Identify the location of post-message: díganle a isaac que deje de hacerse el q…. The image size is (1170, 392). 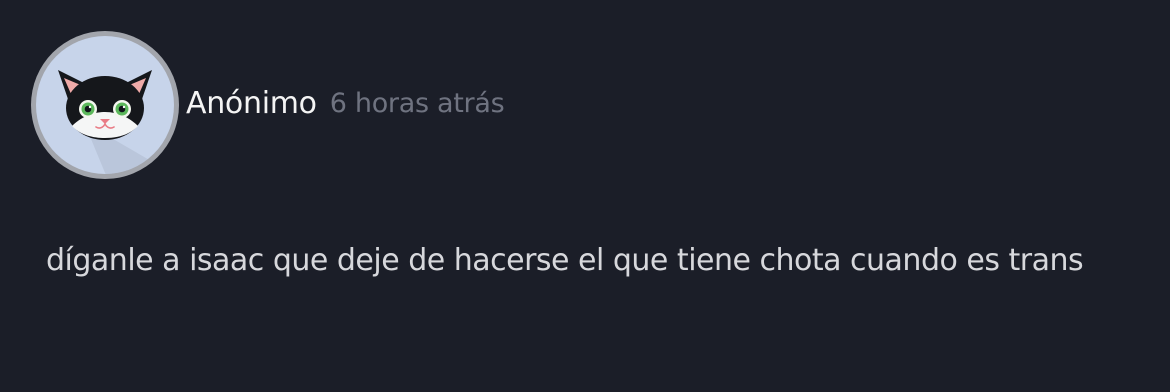
(565, 260).